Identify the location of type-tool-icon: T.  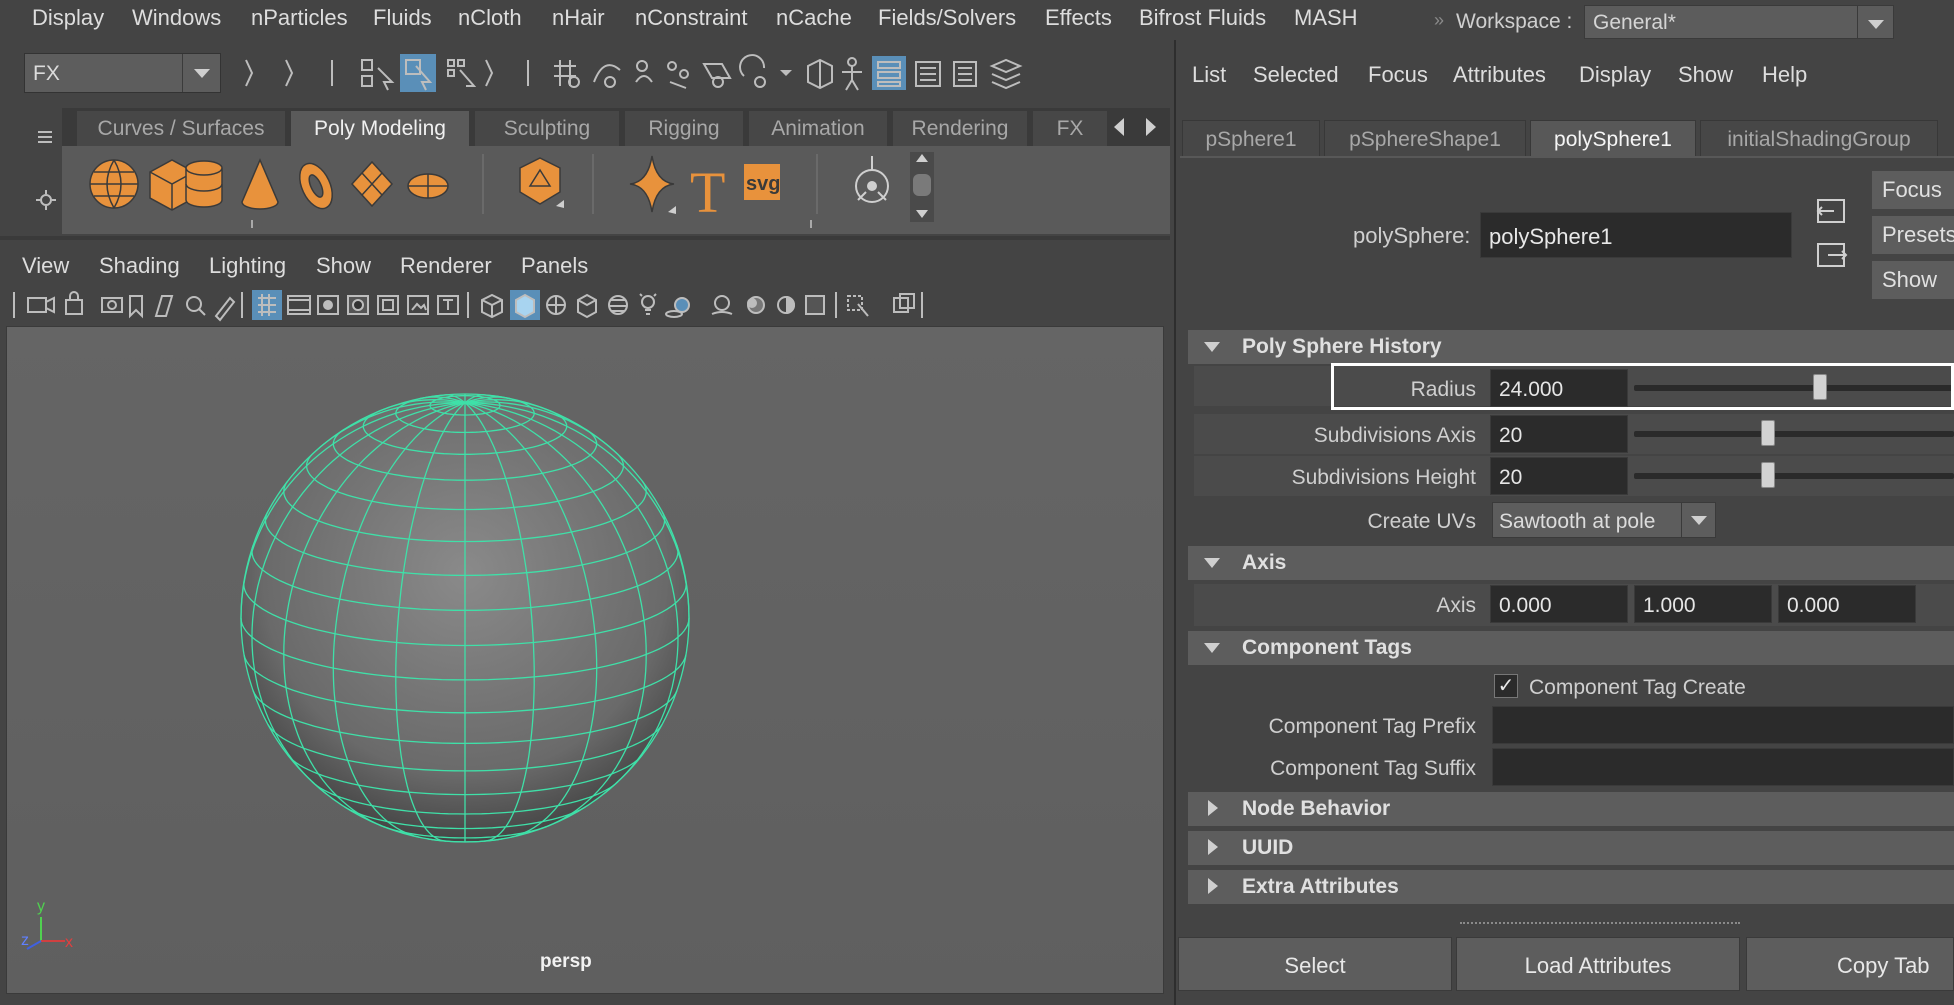
(707, 192).